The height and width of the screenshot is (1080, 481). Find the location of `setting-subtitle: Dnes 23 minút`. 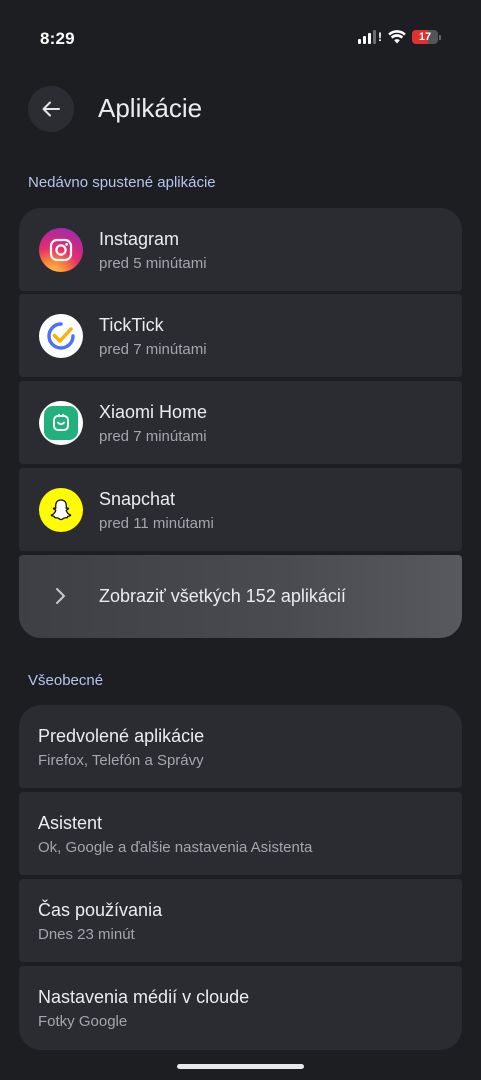

setting-subtitle: Dnes 23 minút is located at coordinates (86, 934).